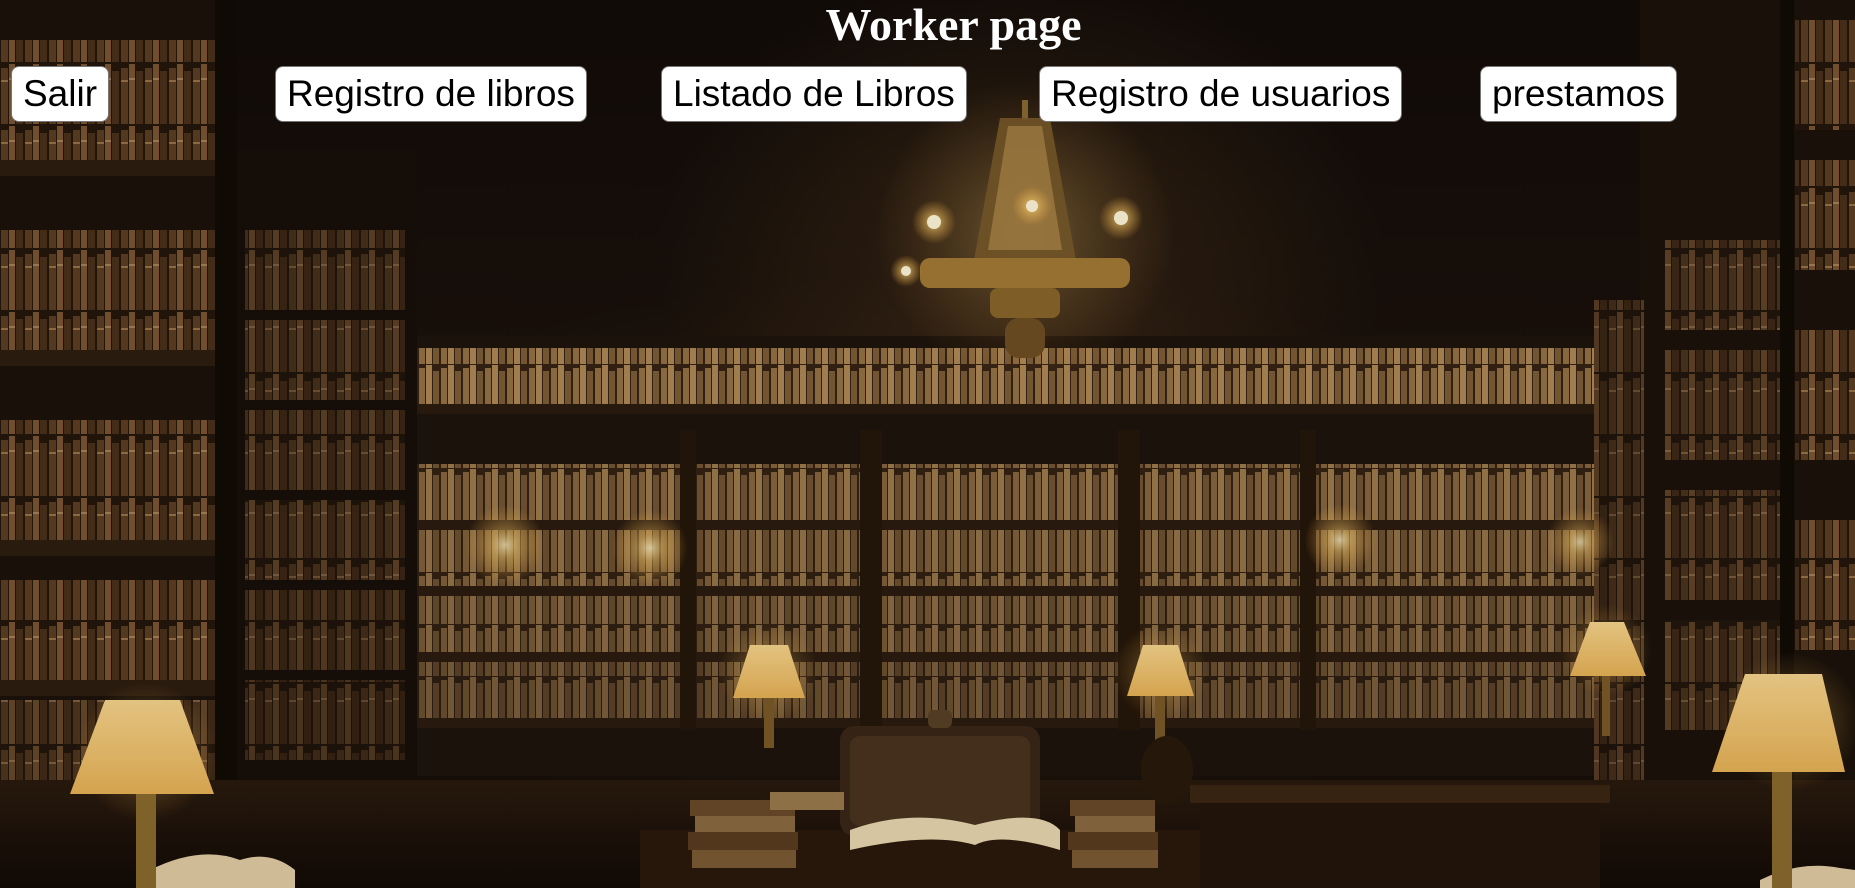 The width and height of the screenshot is (1855, 888). What do you see at coordinates (431, 94) in the screenshot?
I see `register-books-button: Registro de libros` at bounding box center [431, 94].